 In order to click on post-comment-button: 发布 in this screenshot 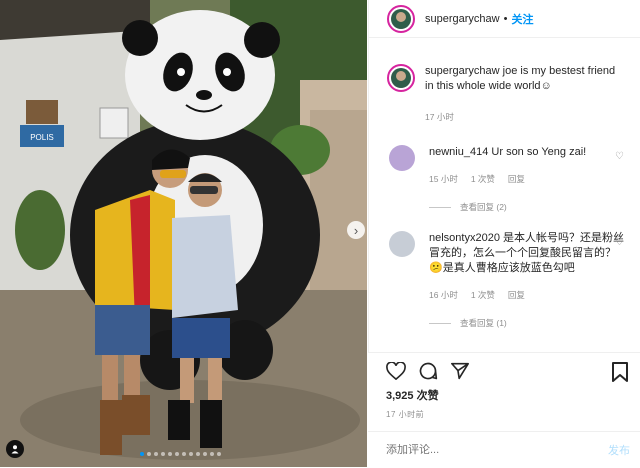, I will do `click(619, 450)`.